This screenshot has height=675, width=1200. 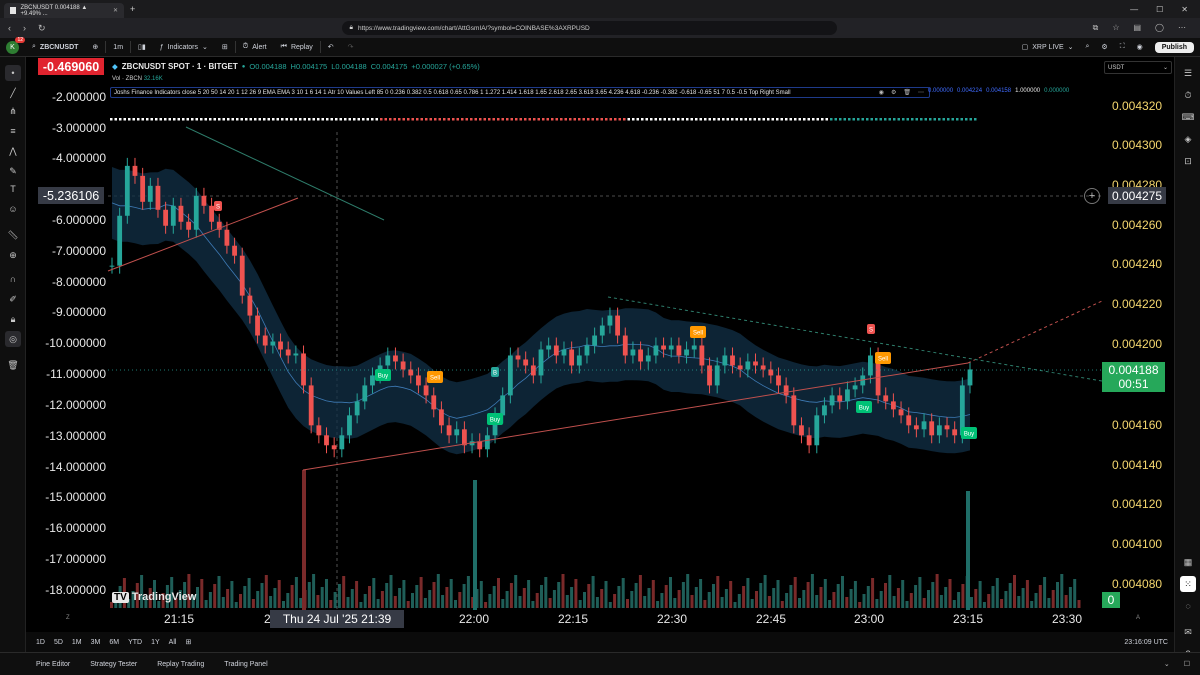 I want to click on avatar: K 12, so click(x=15, y=45).